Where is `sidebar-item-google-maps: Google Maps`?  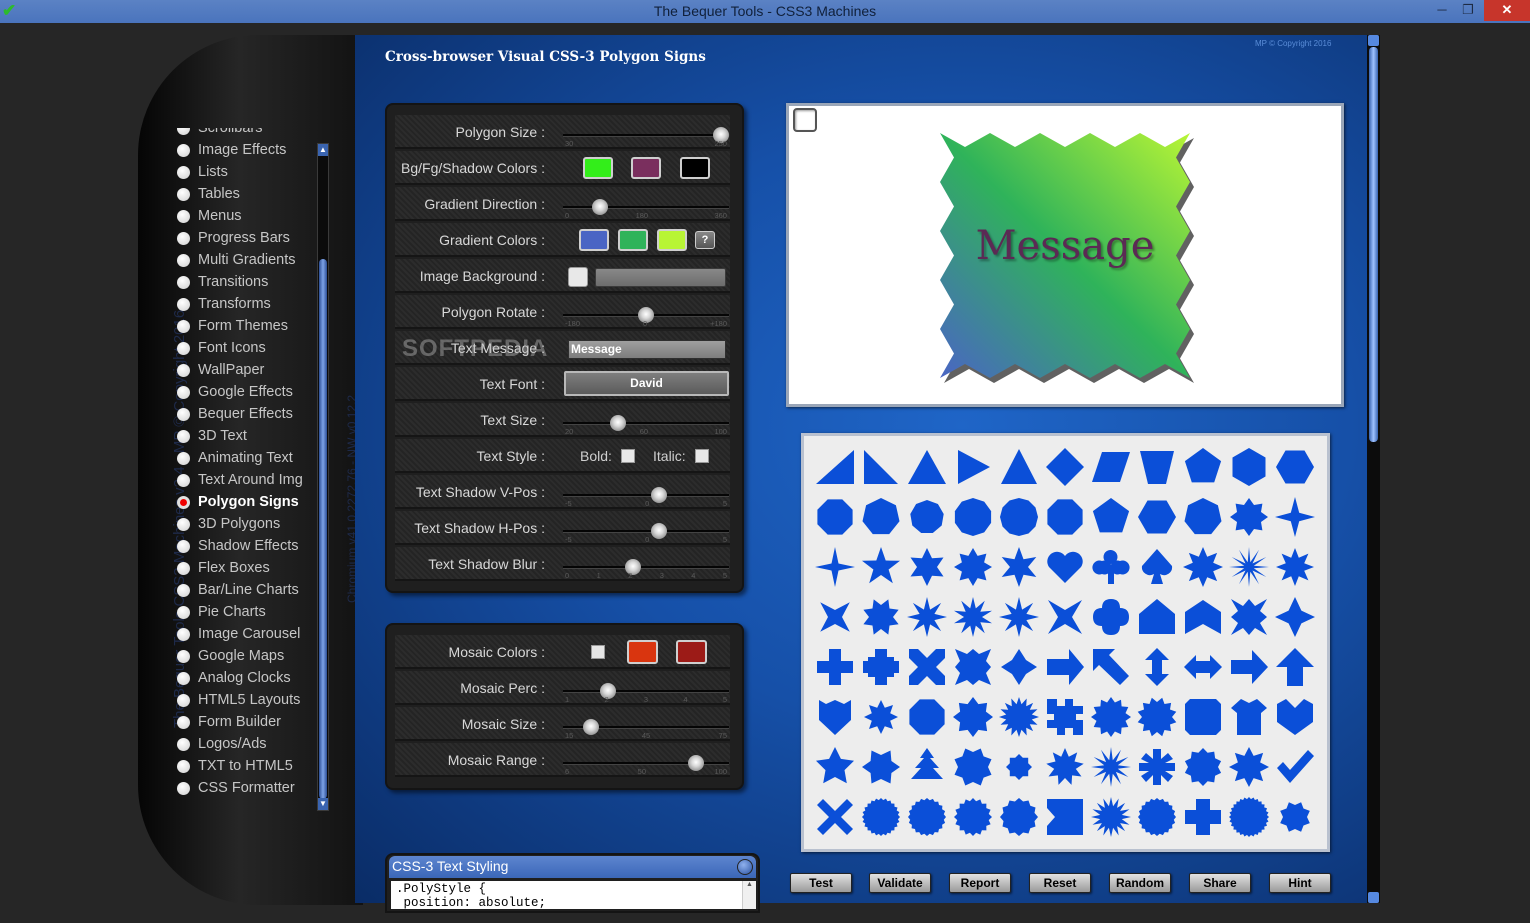
sidebar-item-google-maps: Google Maps is located at coordinates (245, 656).